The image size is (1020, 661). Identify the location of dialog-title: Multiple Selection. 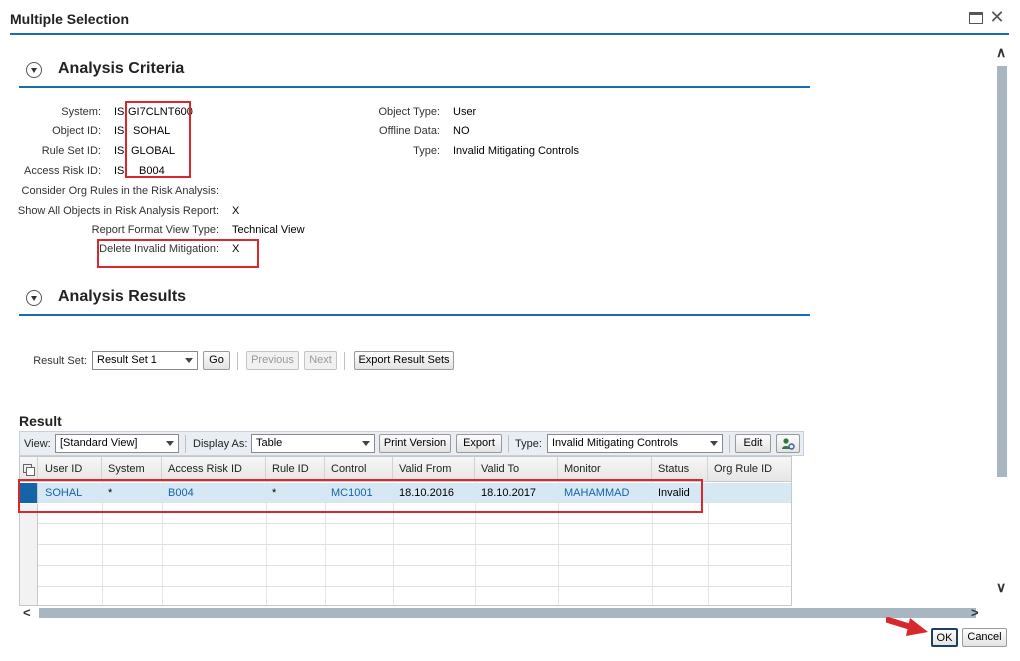
(70, 19).